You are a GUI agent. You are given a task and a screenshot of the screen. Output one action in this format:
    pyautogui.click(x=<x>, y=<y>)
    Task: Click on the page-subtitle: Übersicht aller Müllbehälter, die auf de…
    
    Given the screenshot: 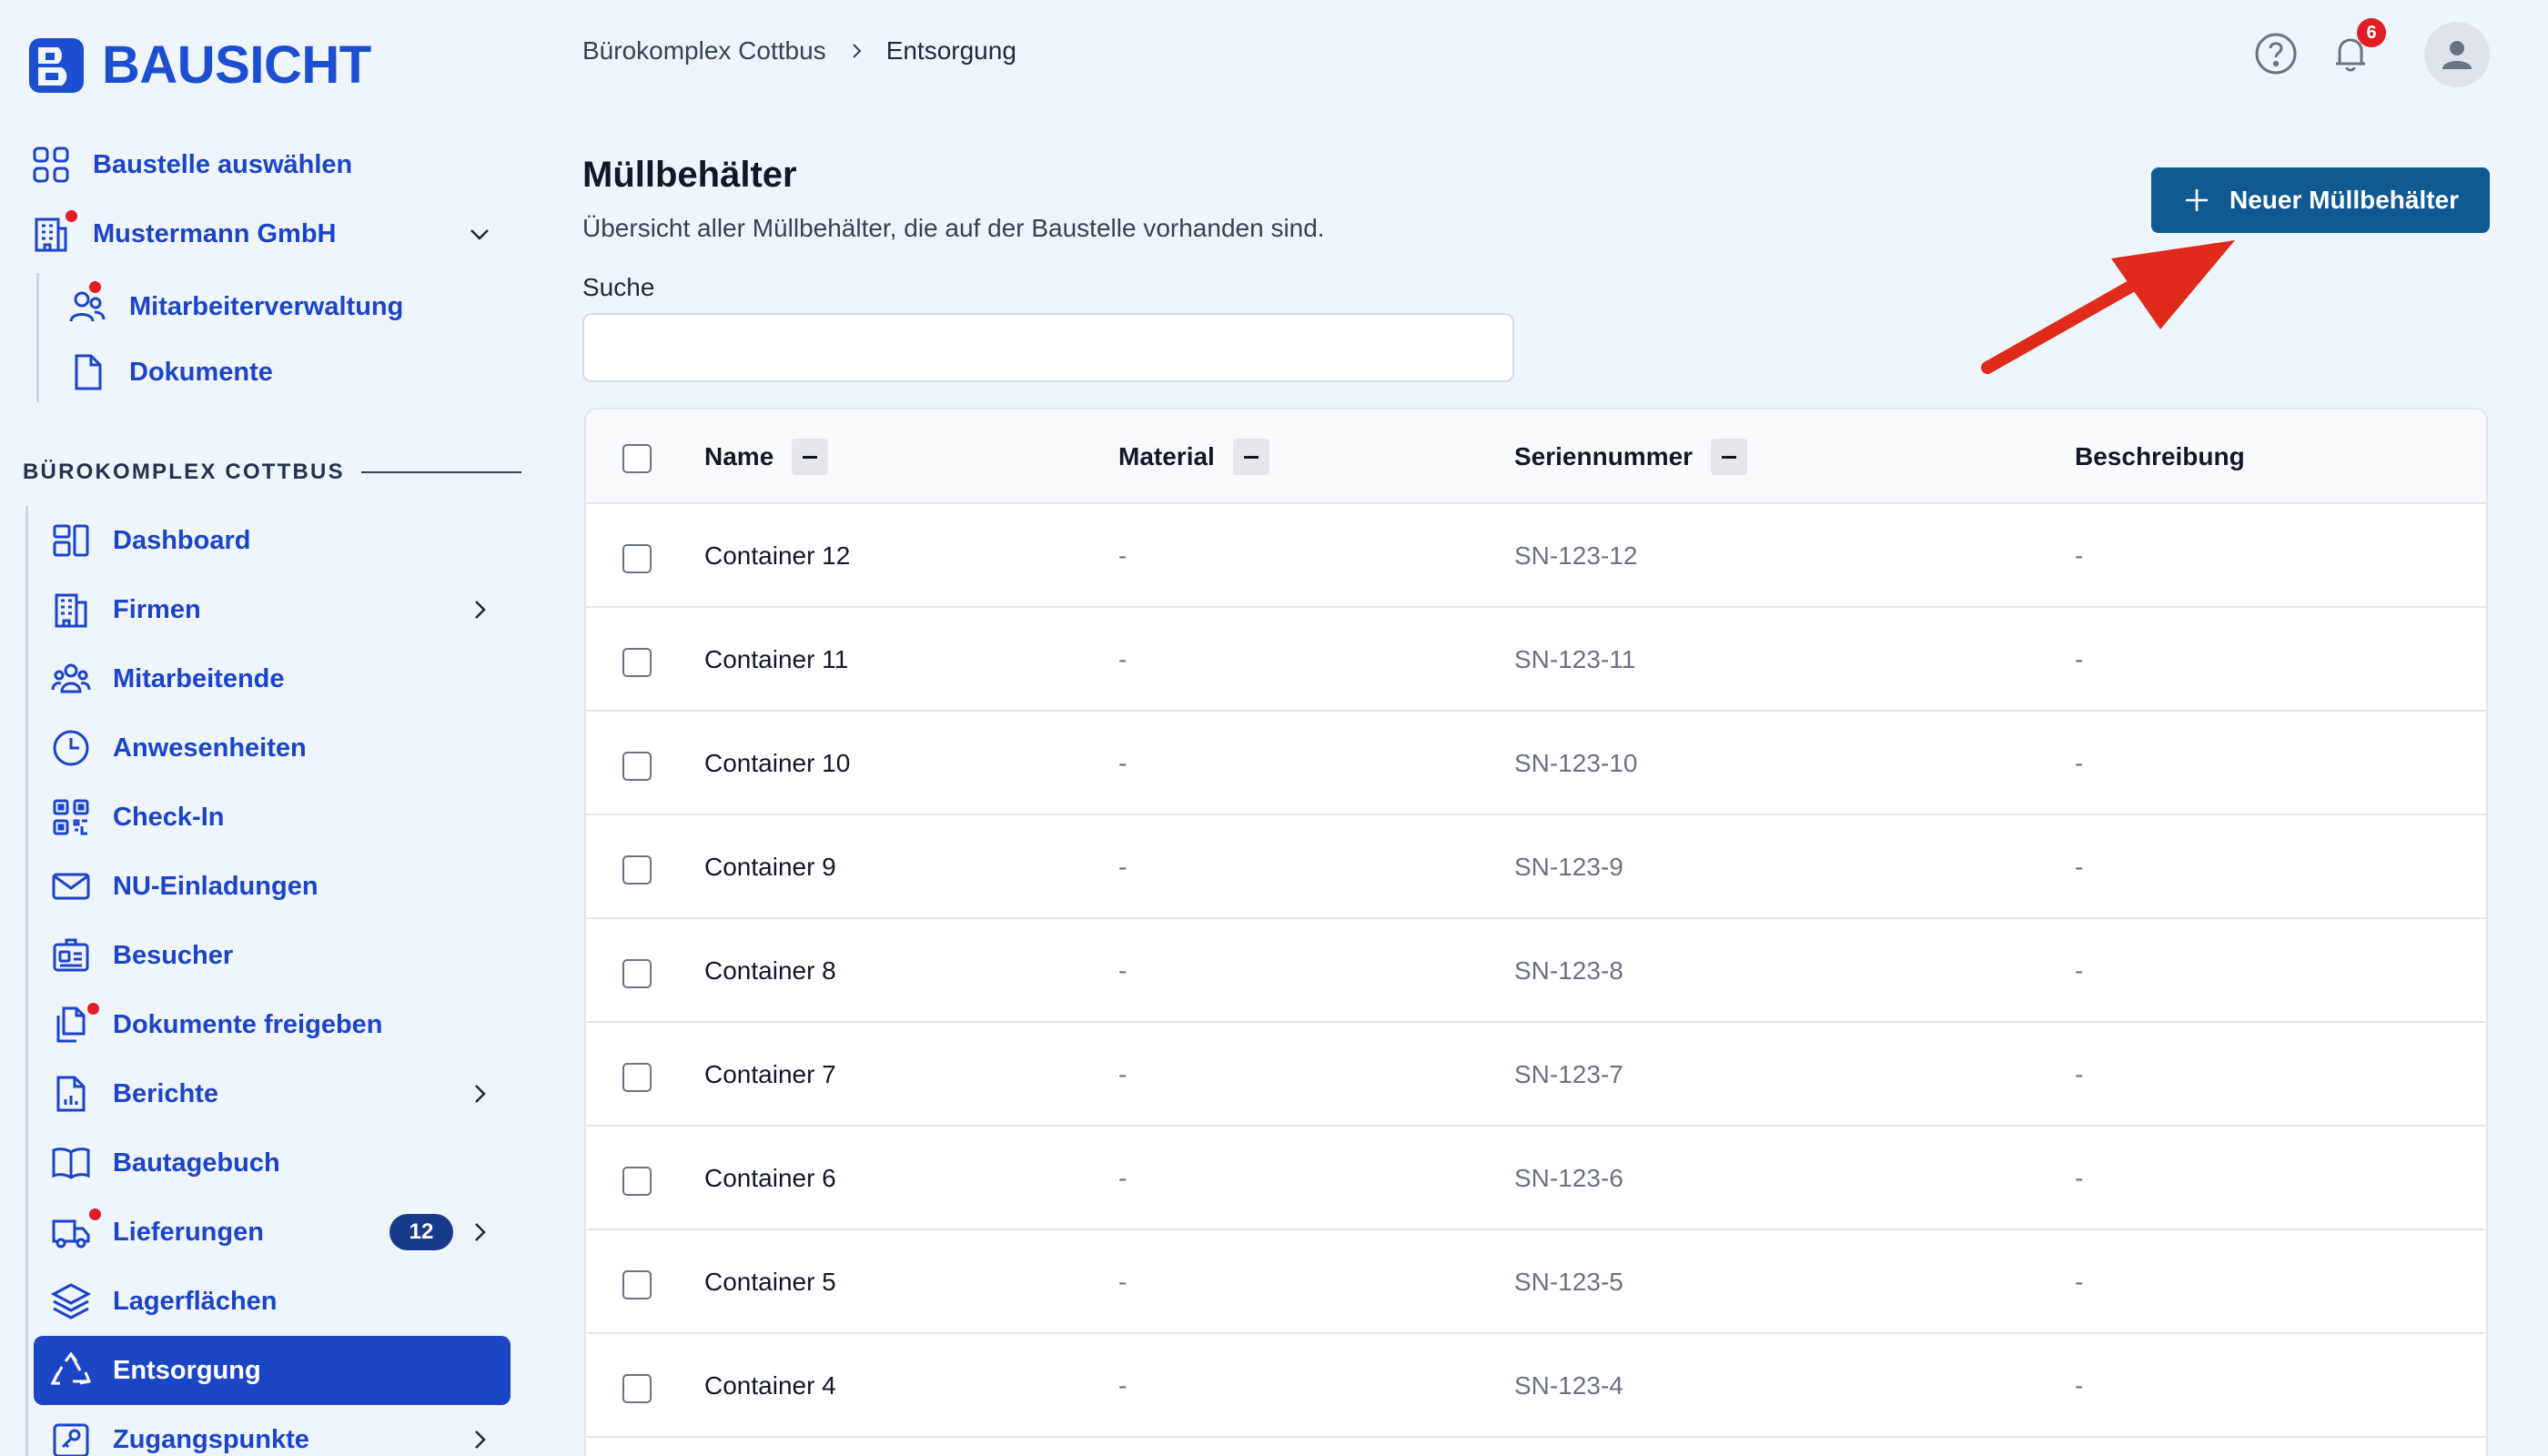 What is the action you would take?
    pyautogui.click(x=954, y=228)
    